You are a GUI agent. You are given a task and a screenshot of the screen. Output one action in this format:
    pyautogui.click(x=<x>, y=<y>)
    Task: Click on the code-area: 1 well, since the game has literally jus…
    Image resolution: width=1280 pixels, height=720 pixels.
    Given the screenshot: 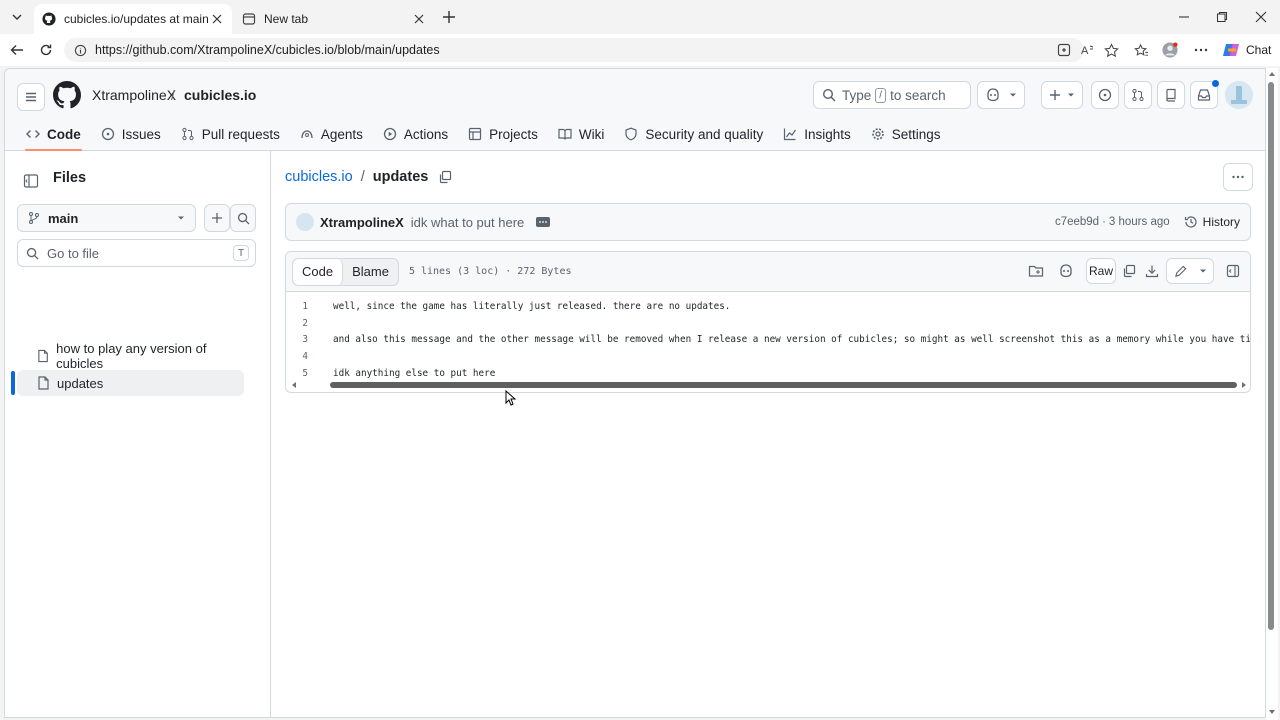 What is the action you would take?
    pyautogui.click(x=768, y=336)
    